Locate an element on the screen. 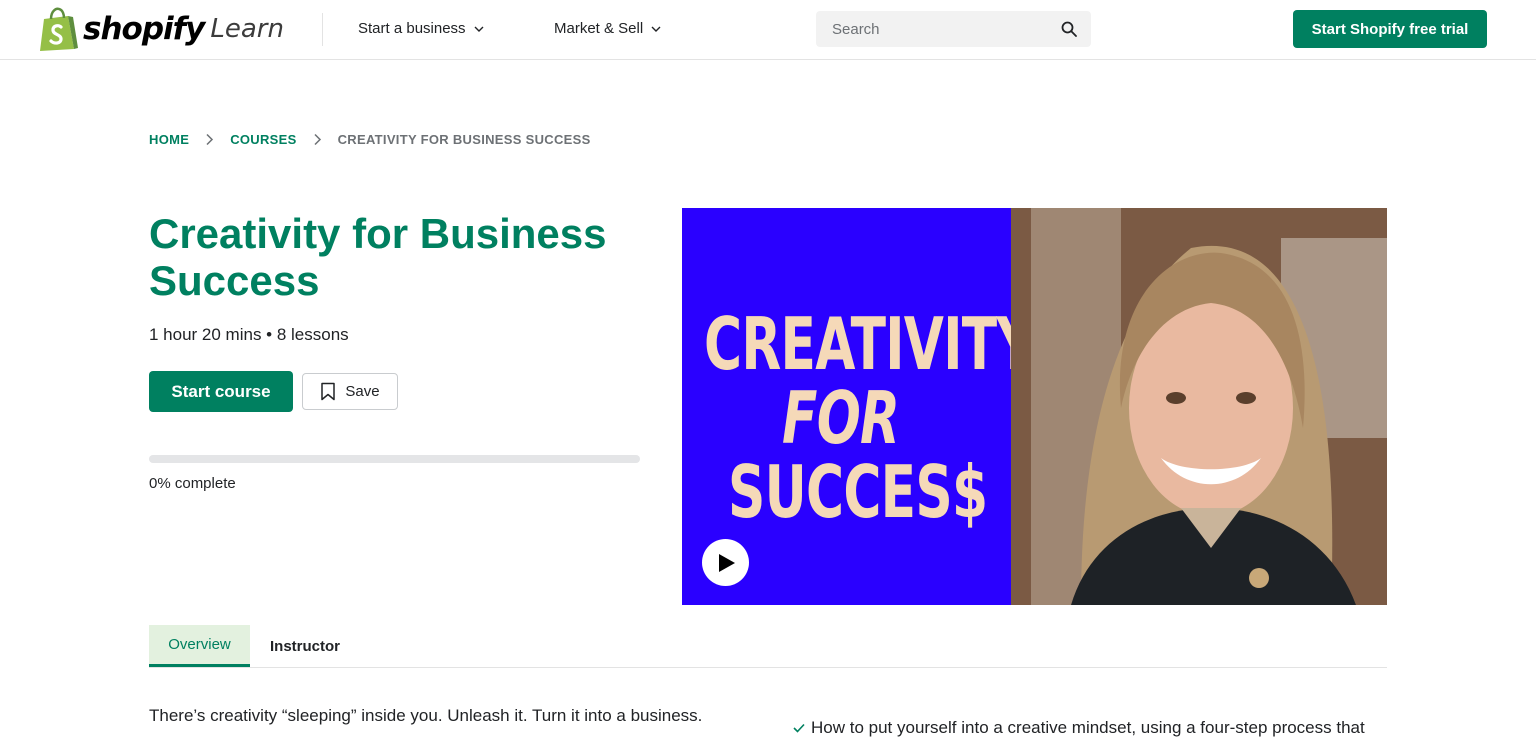  play-button is located at coordinates (725, 562).